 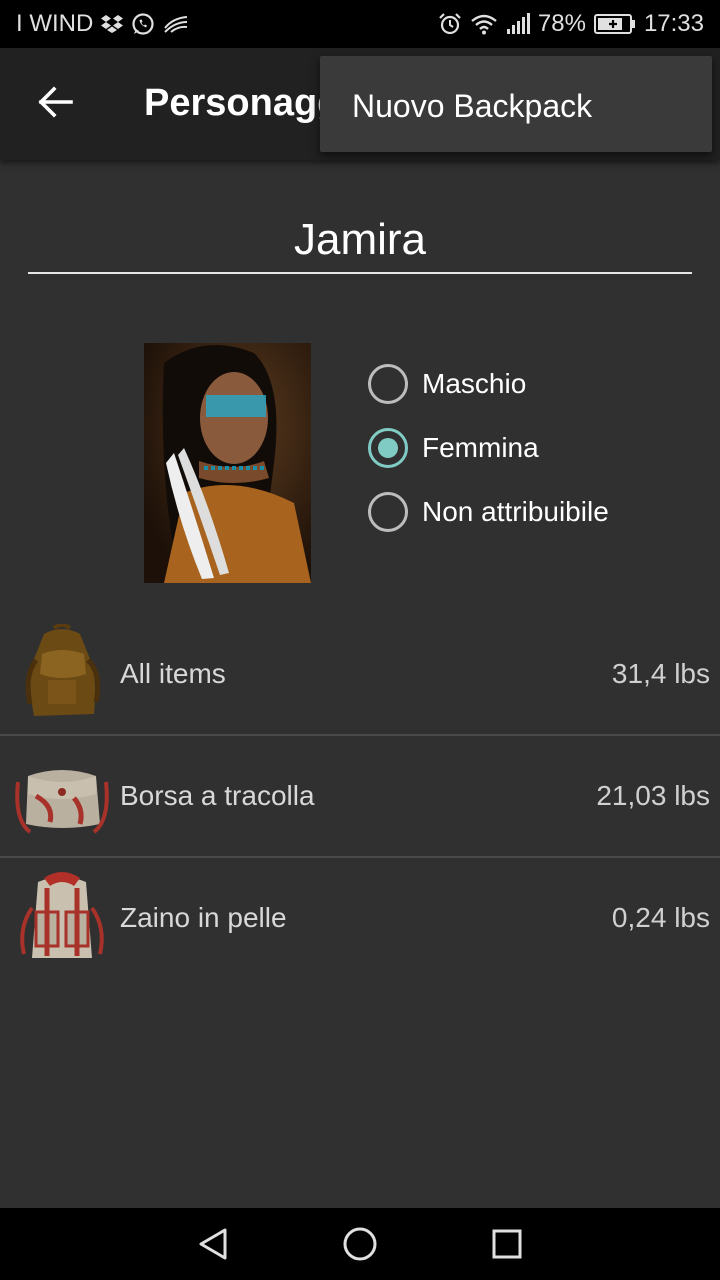 I want to click on status-right: 78% 17:33, so click(x=571, y=24).